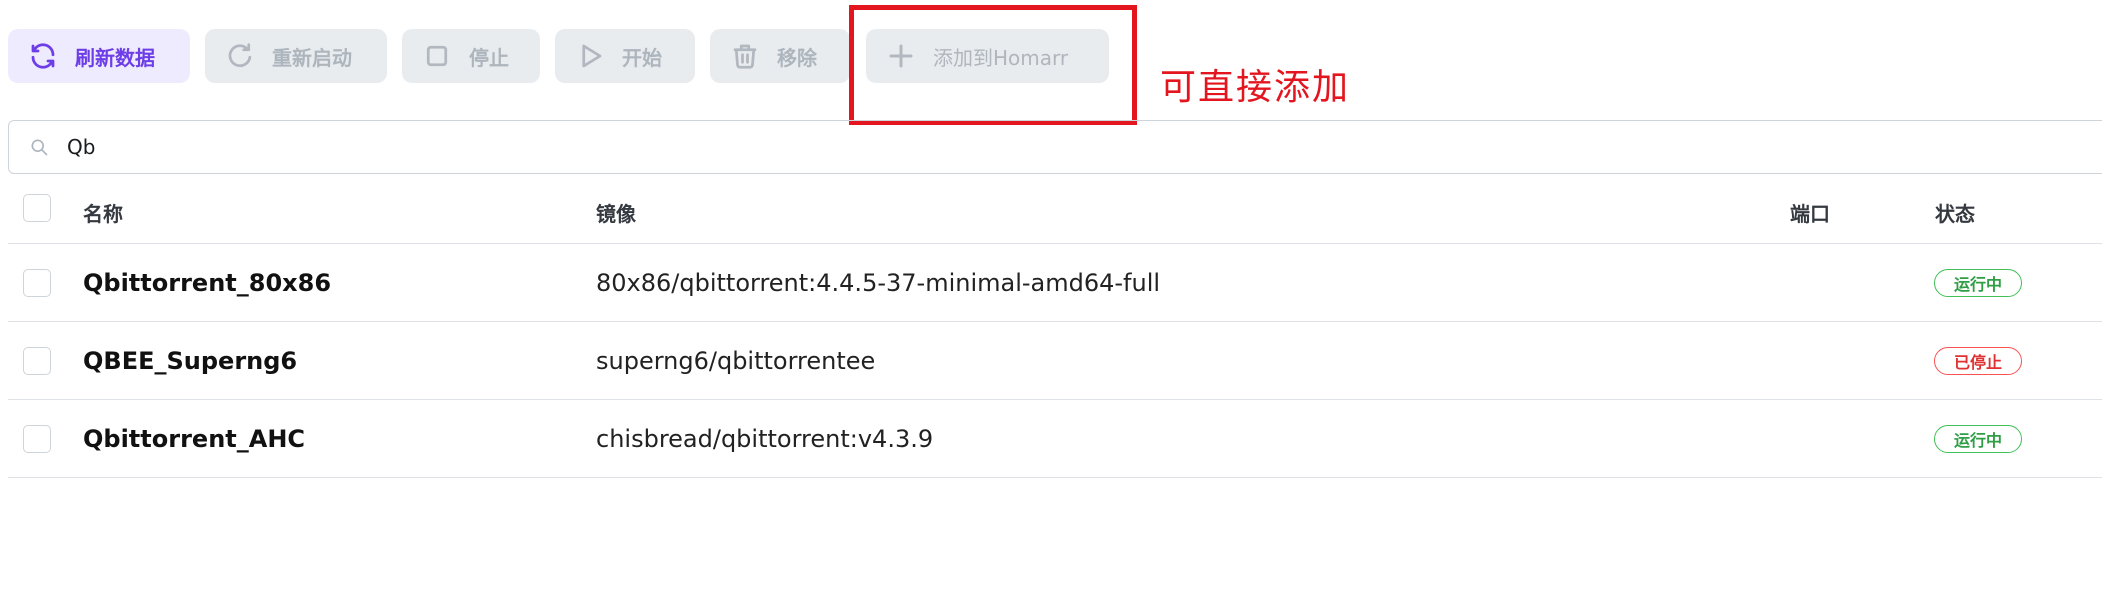 This screenshot has width=2102, height=608. I want to click on play-icon, so click(592, 56).